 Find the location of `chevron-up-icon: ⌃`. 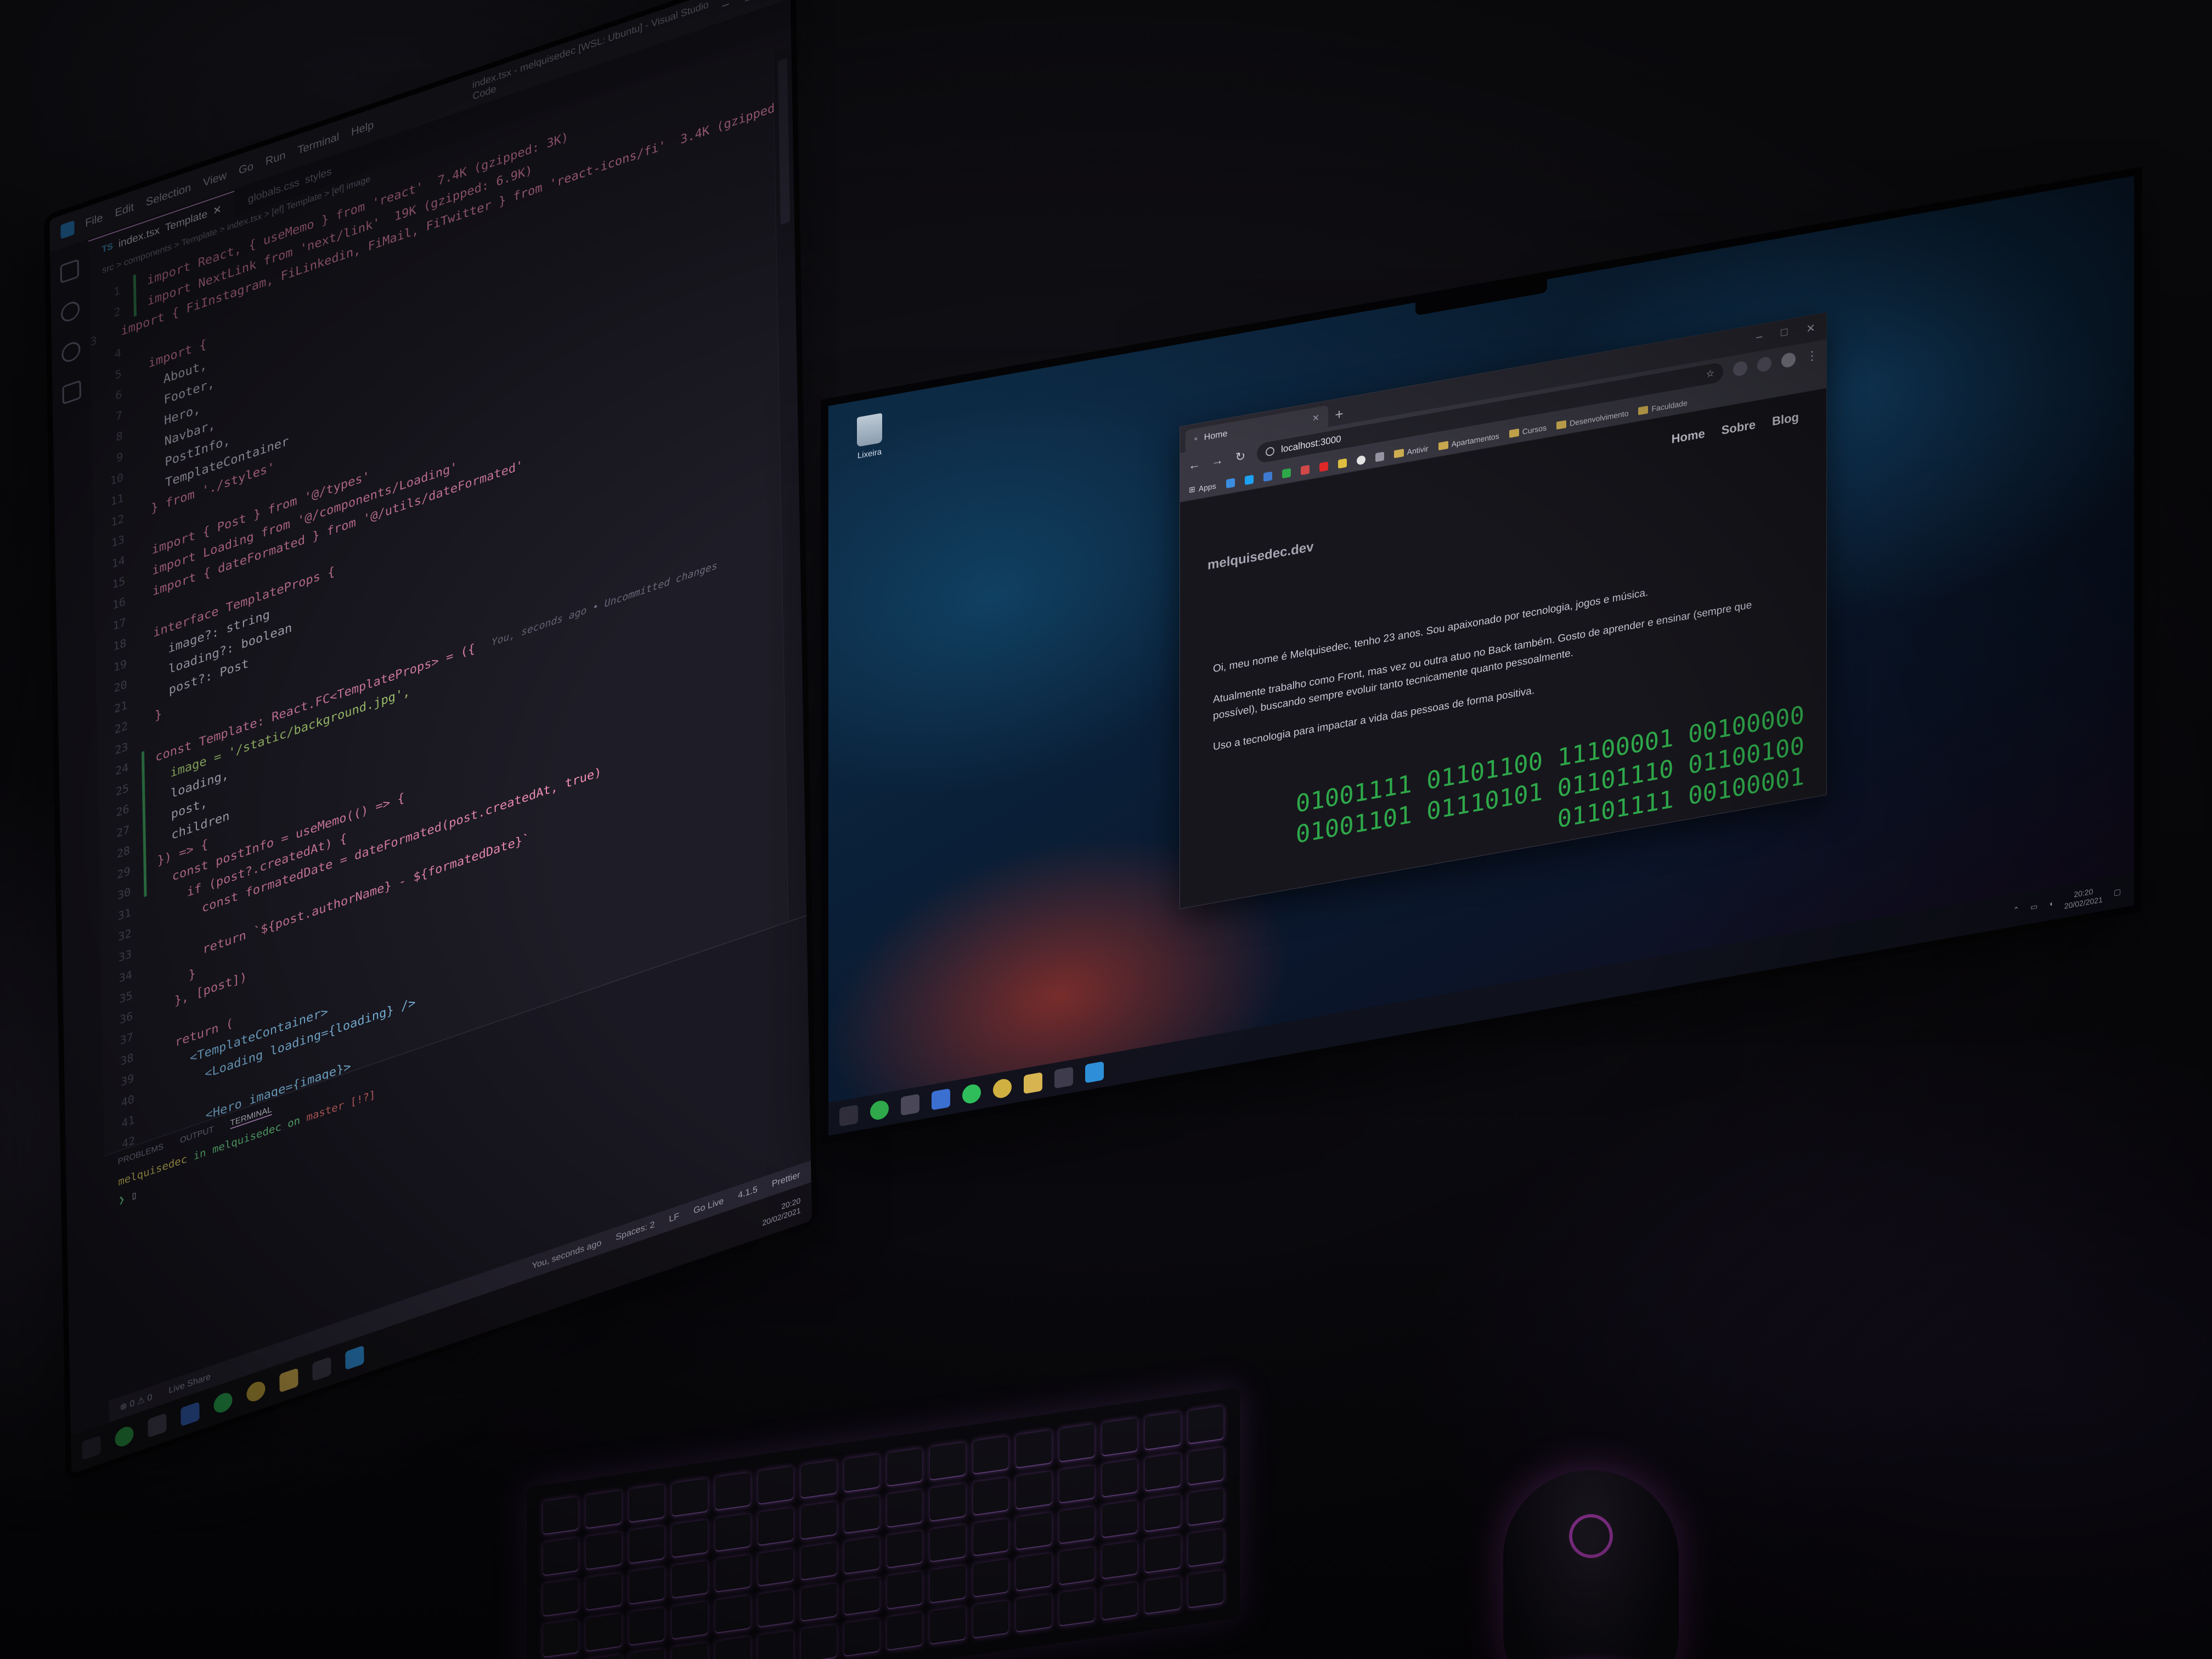

chevron-up-icon: ⌃ is located at coordinates (2016, 910).